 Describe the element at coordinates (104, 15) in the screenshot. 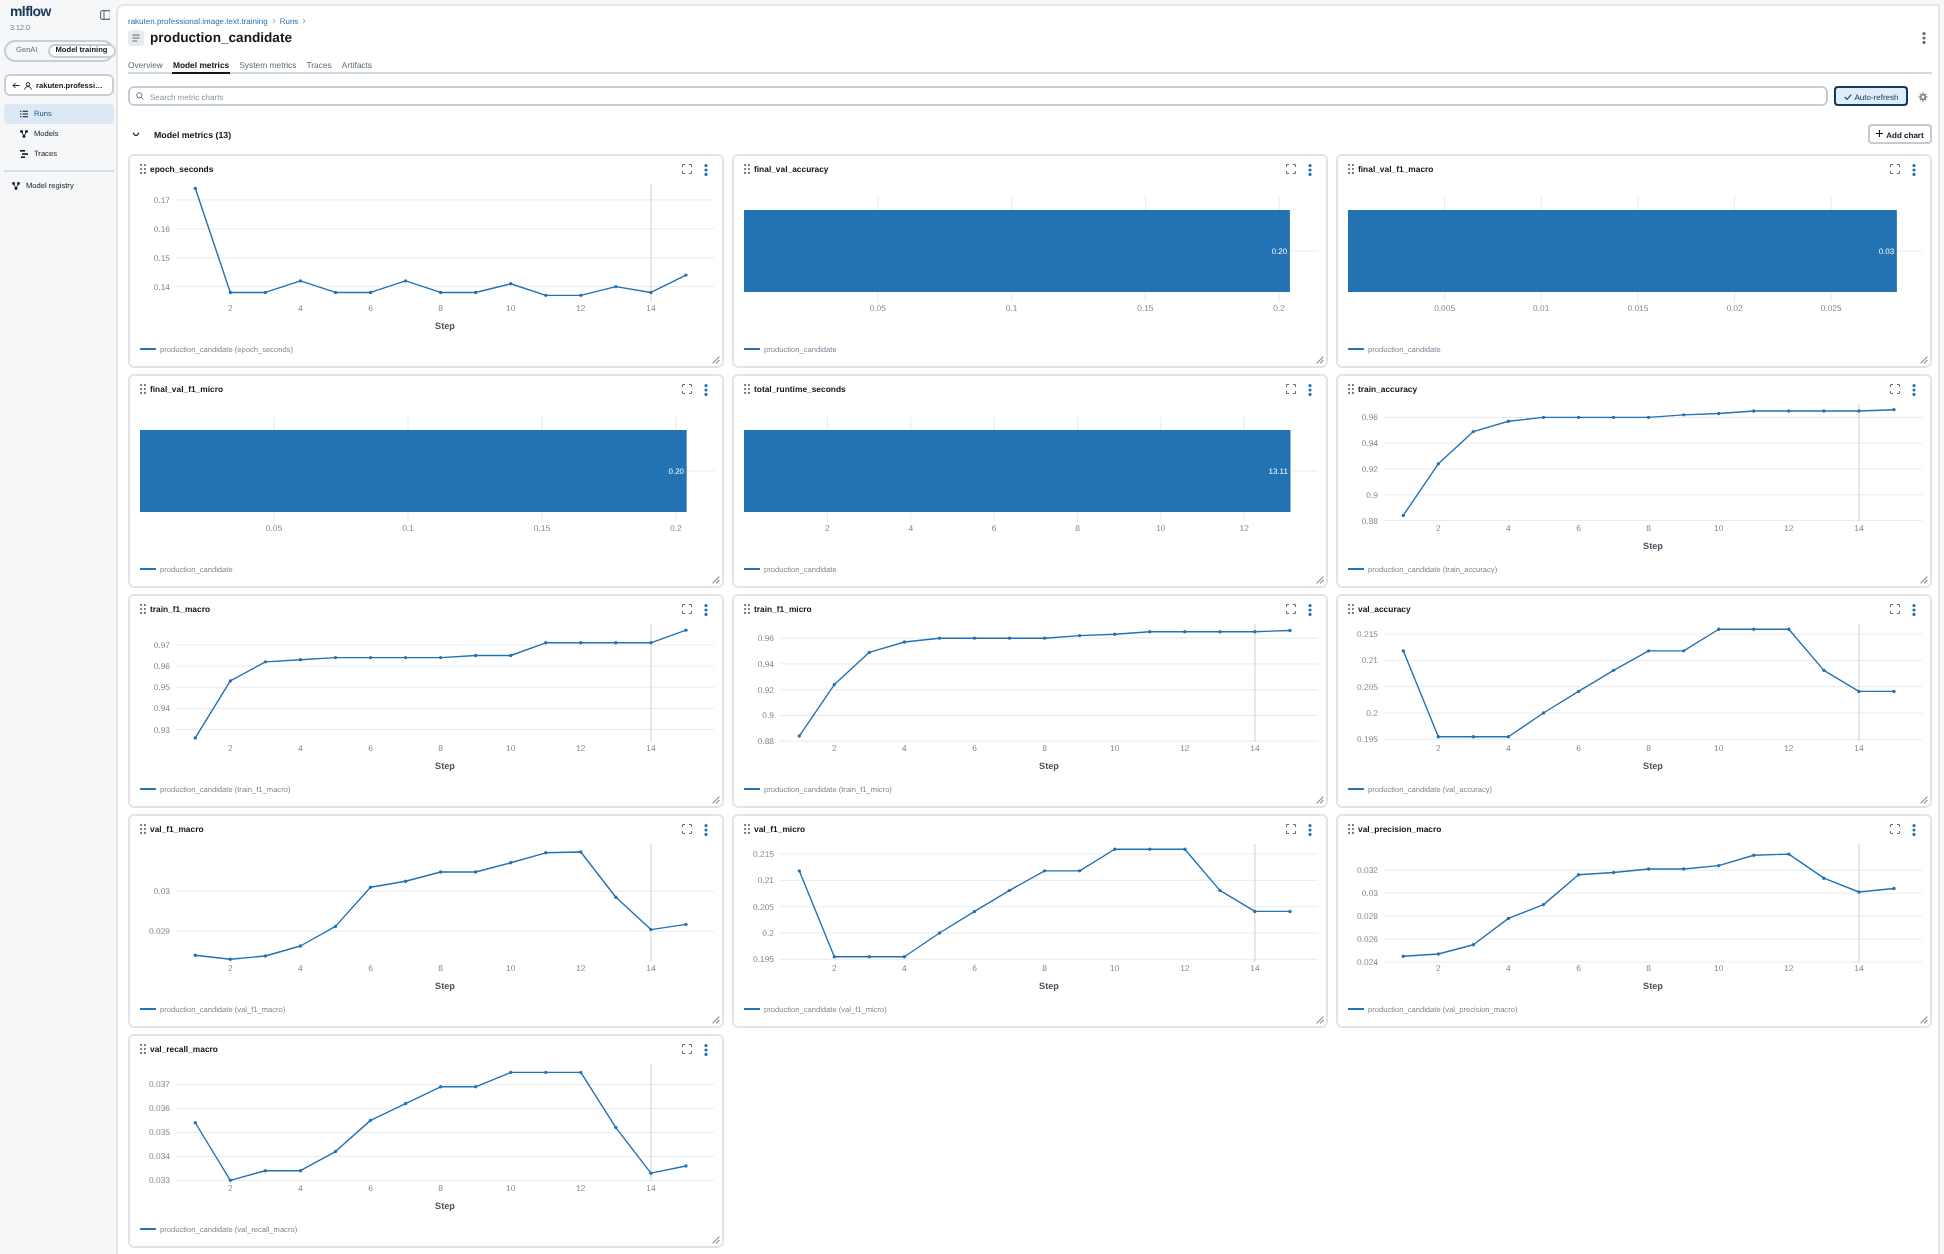

I see `sidebar-toggle-icon` at that location.